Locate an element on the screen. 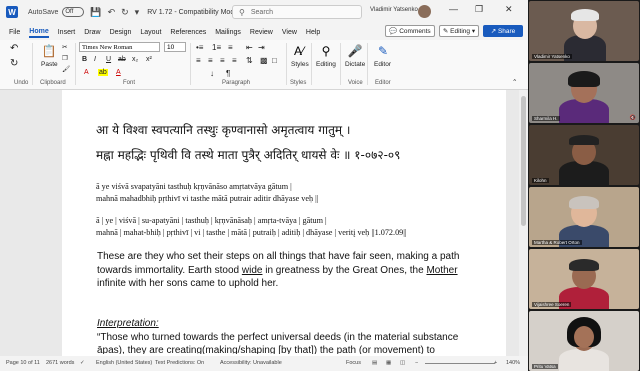 This screenshot has width=640, height=371. autosave-label: AutoSave is located at coordinates (43, 12).